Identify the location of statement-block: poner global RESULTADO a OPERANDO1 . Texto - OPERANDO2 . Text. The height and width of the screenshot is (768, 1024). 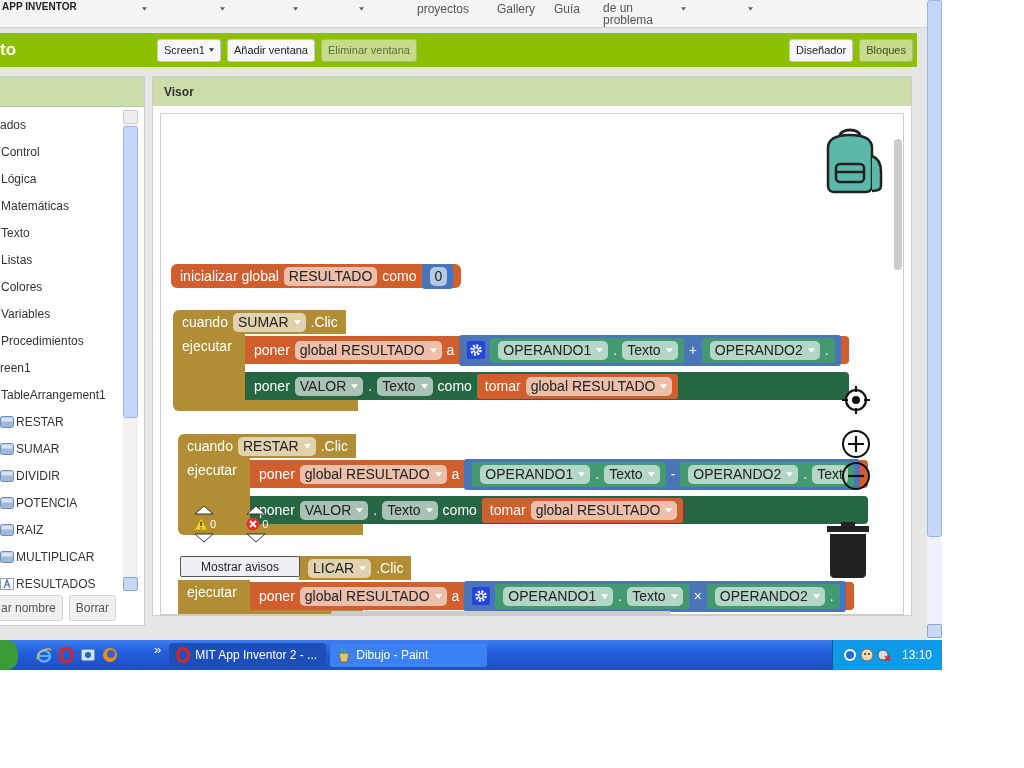
(559, 474).